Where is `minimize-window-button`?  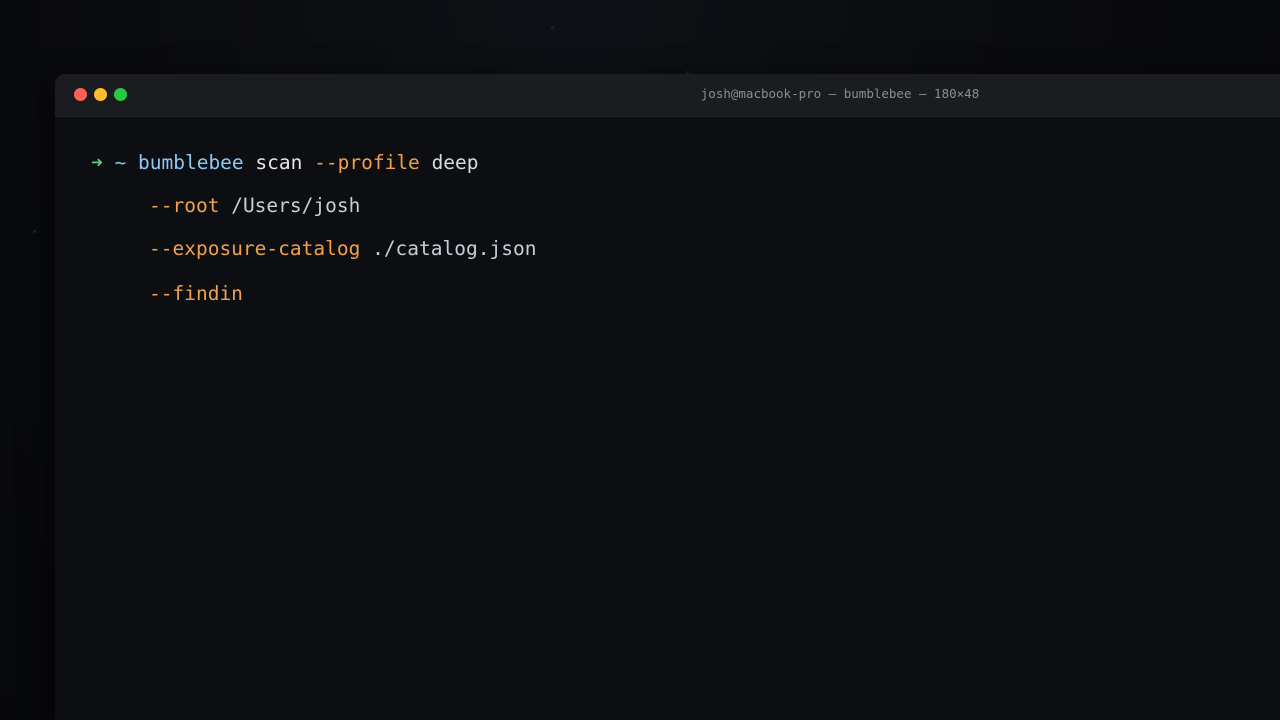
minimize-window-button is located at coordinates (100, 94).